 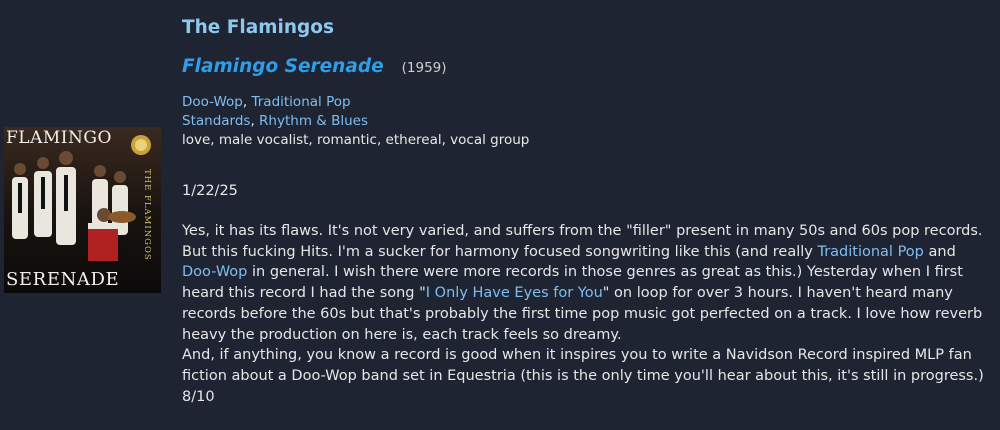 I want to click on cover-title-top: FLAMINGO, so click(x=59, y=138).